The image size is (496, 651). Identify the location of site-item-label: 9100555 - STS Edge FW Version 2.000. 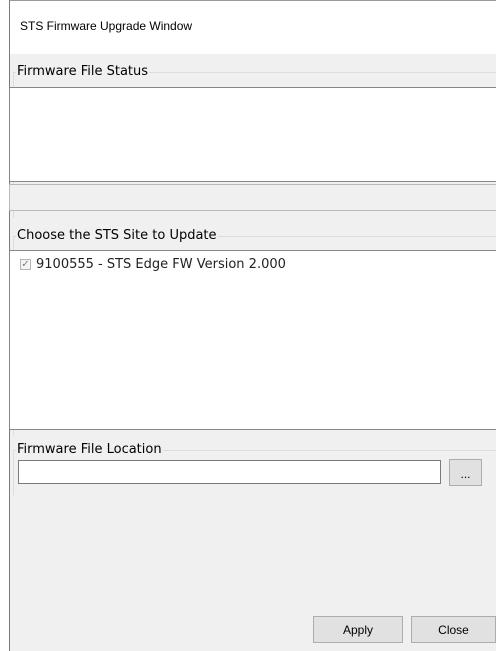
(161, 264).